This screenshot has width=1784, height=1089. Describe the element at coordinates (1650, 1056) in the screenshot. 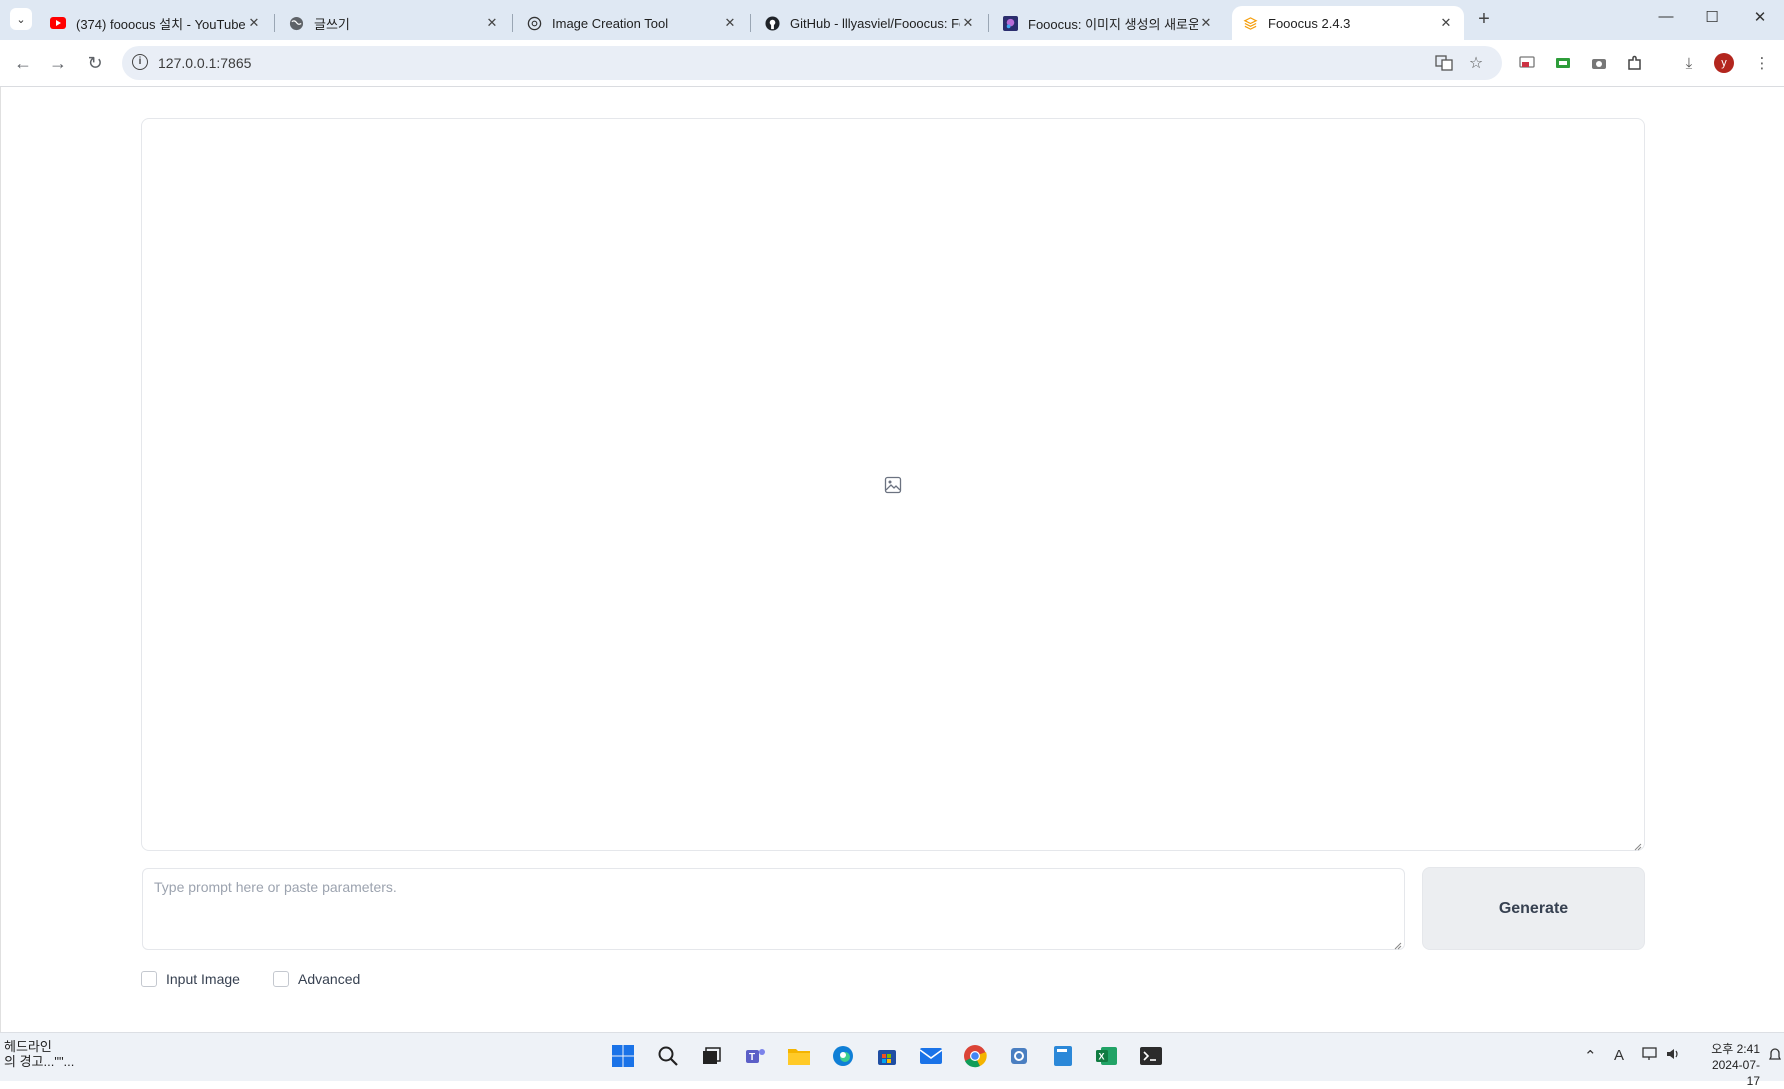

I see `network-icon` at that location.